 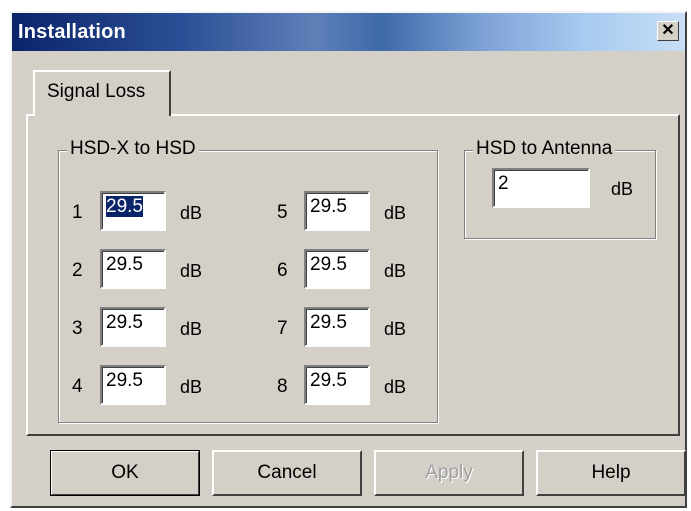 What do you see at coordinates (124, 264) in the screenshot?
I see `hsdx-field-2-value: 29.5` at bounding box center [124, 264].